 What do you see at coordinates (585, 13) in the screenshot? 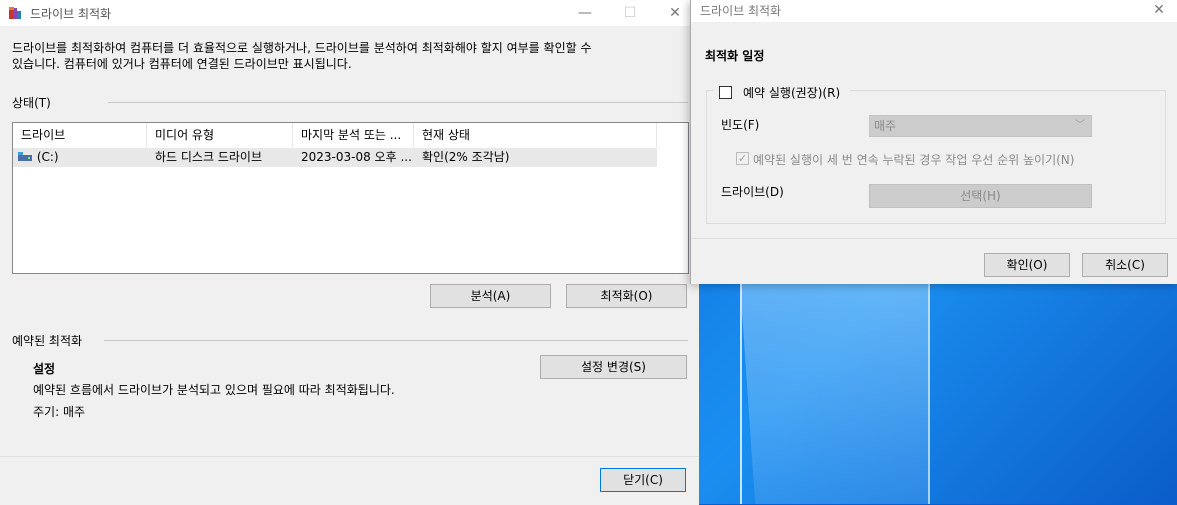
I see `minimize-button: —` at bounding box center [585, 13].